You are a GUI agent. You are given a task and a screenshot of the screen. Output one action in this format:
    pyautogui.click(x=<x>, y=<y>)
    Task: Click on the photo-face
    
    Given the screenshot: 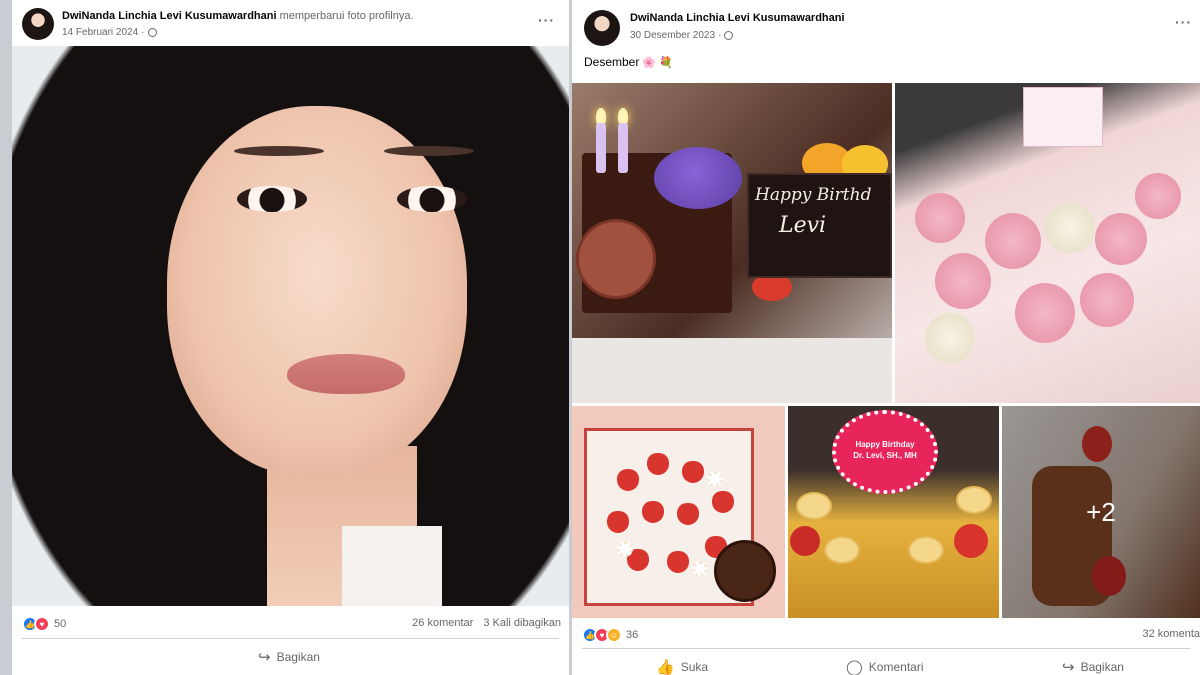 What is the action you would take?
    pyautogui.click(x=317, y=291)
    